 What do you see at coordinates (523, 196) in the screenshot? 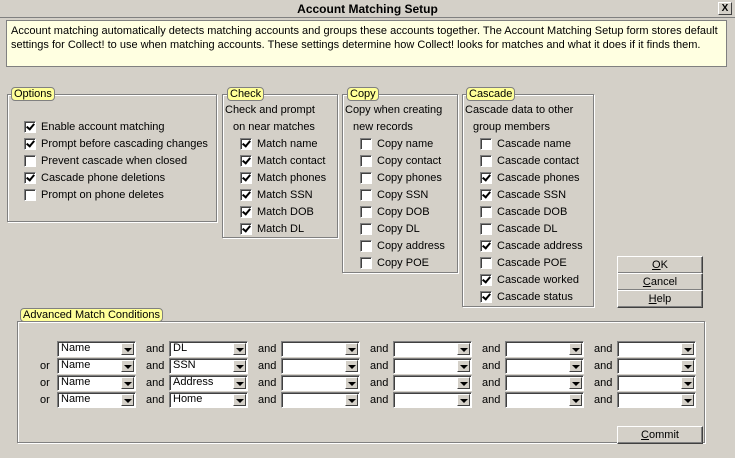
I see `cascade-checkbox: Cascade SSN` at bounding box center [523, 196].